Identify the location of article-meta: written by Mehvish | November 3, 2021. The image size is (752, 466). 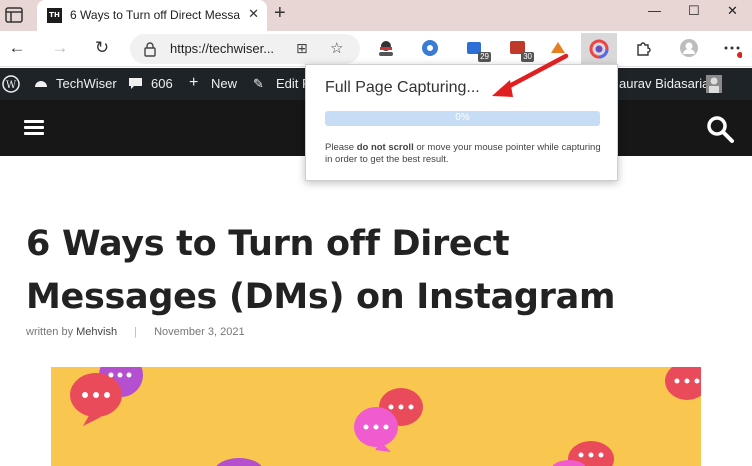
(135, 332).